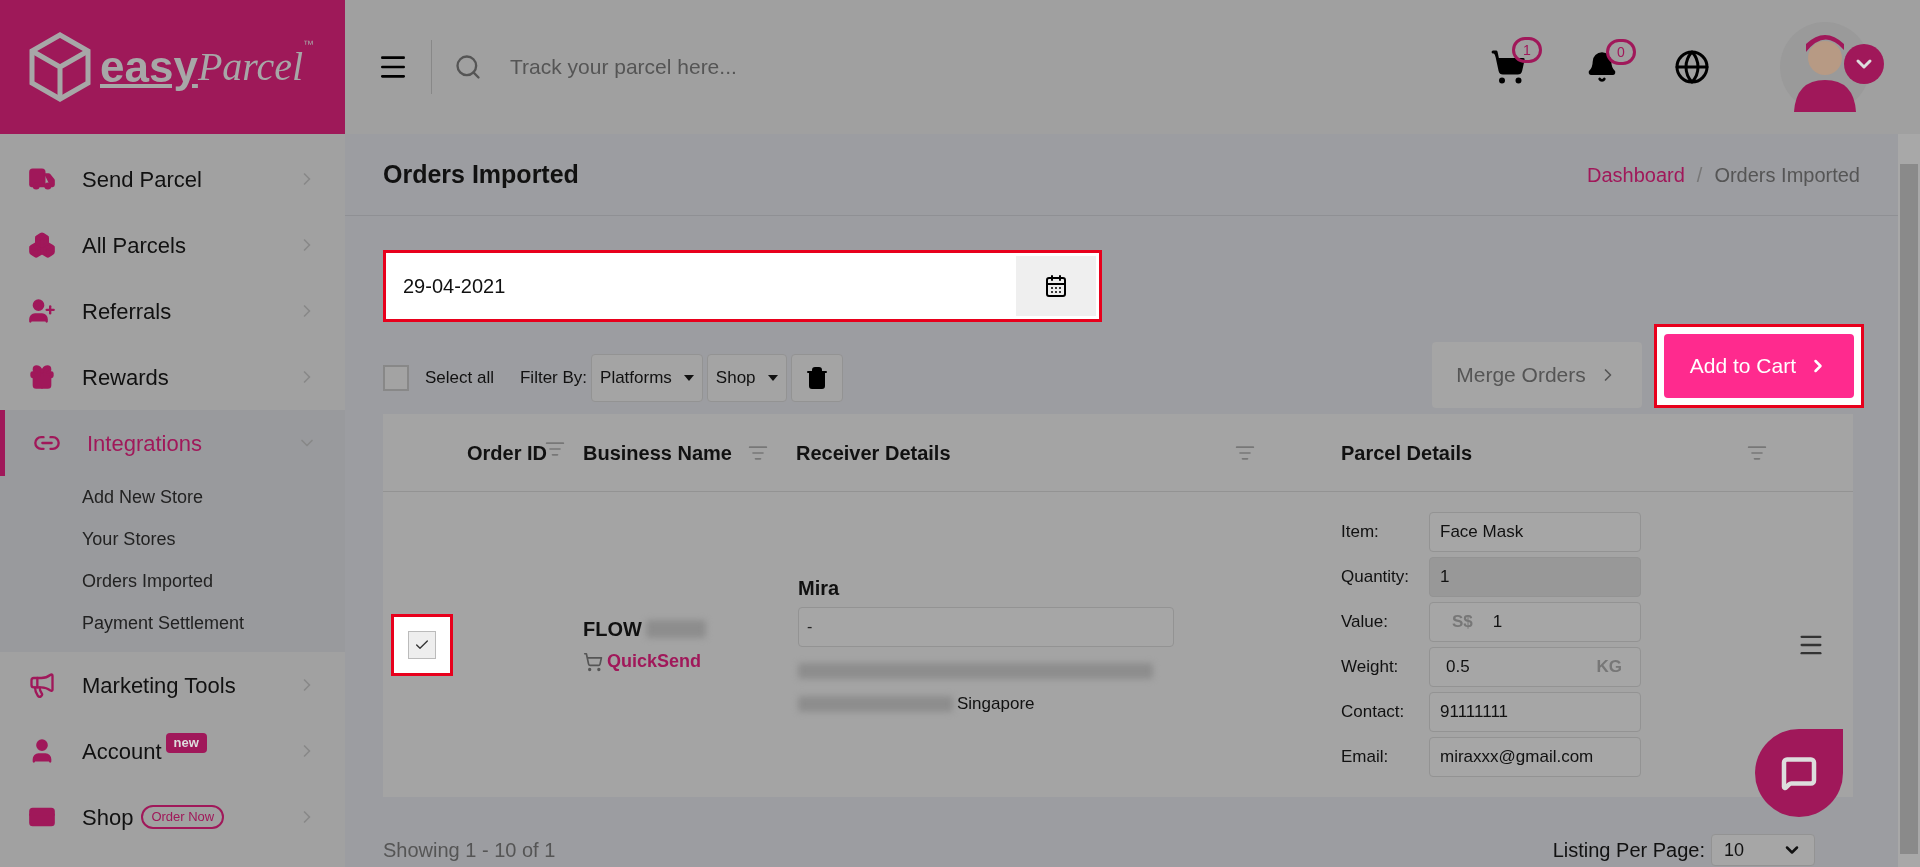 The height and width of the screenshot is (867, 1920). I want to click on cart-icon, so click(1508, 67).